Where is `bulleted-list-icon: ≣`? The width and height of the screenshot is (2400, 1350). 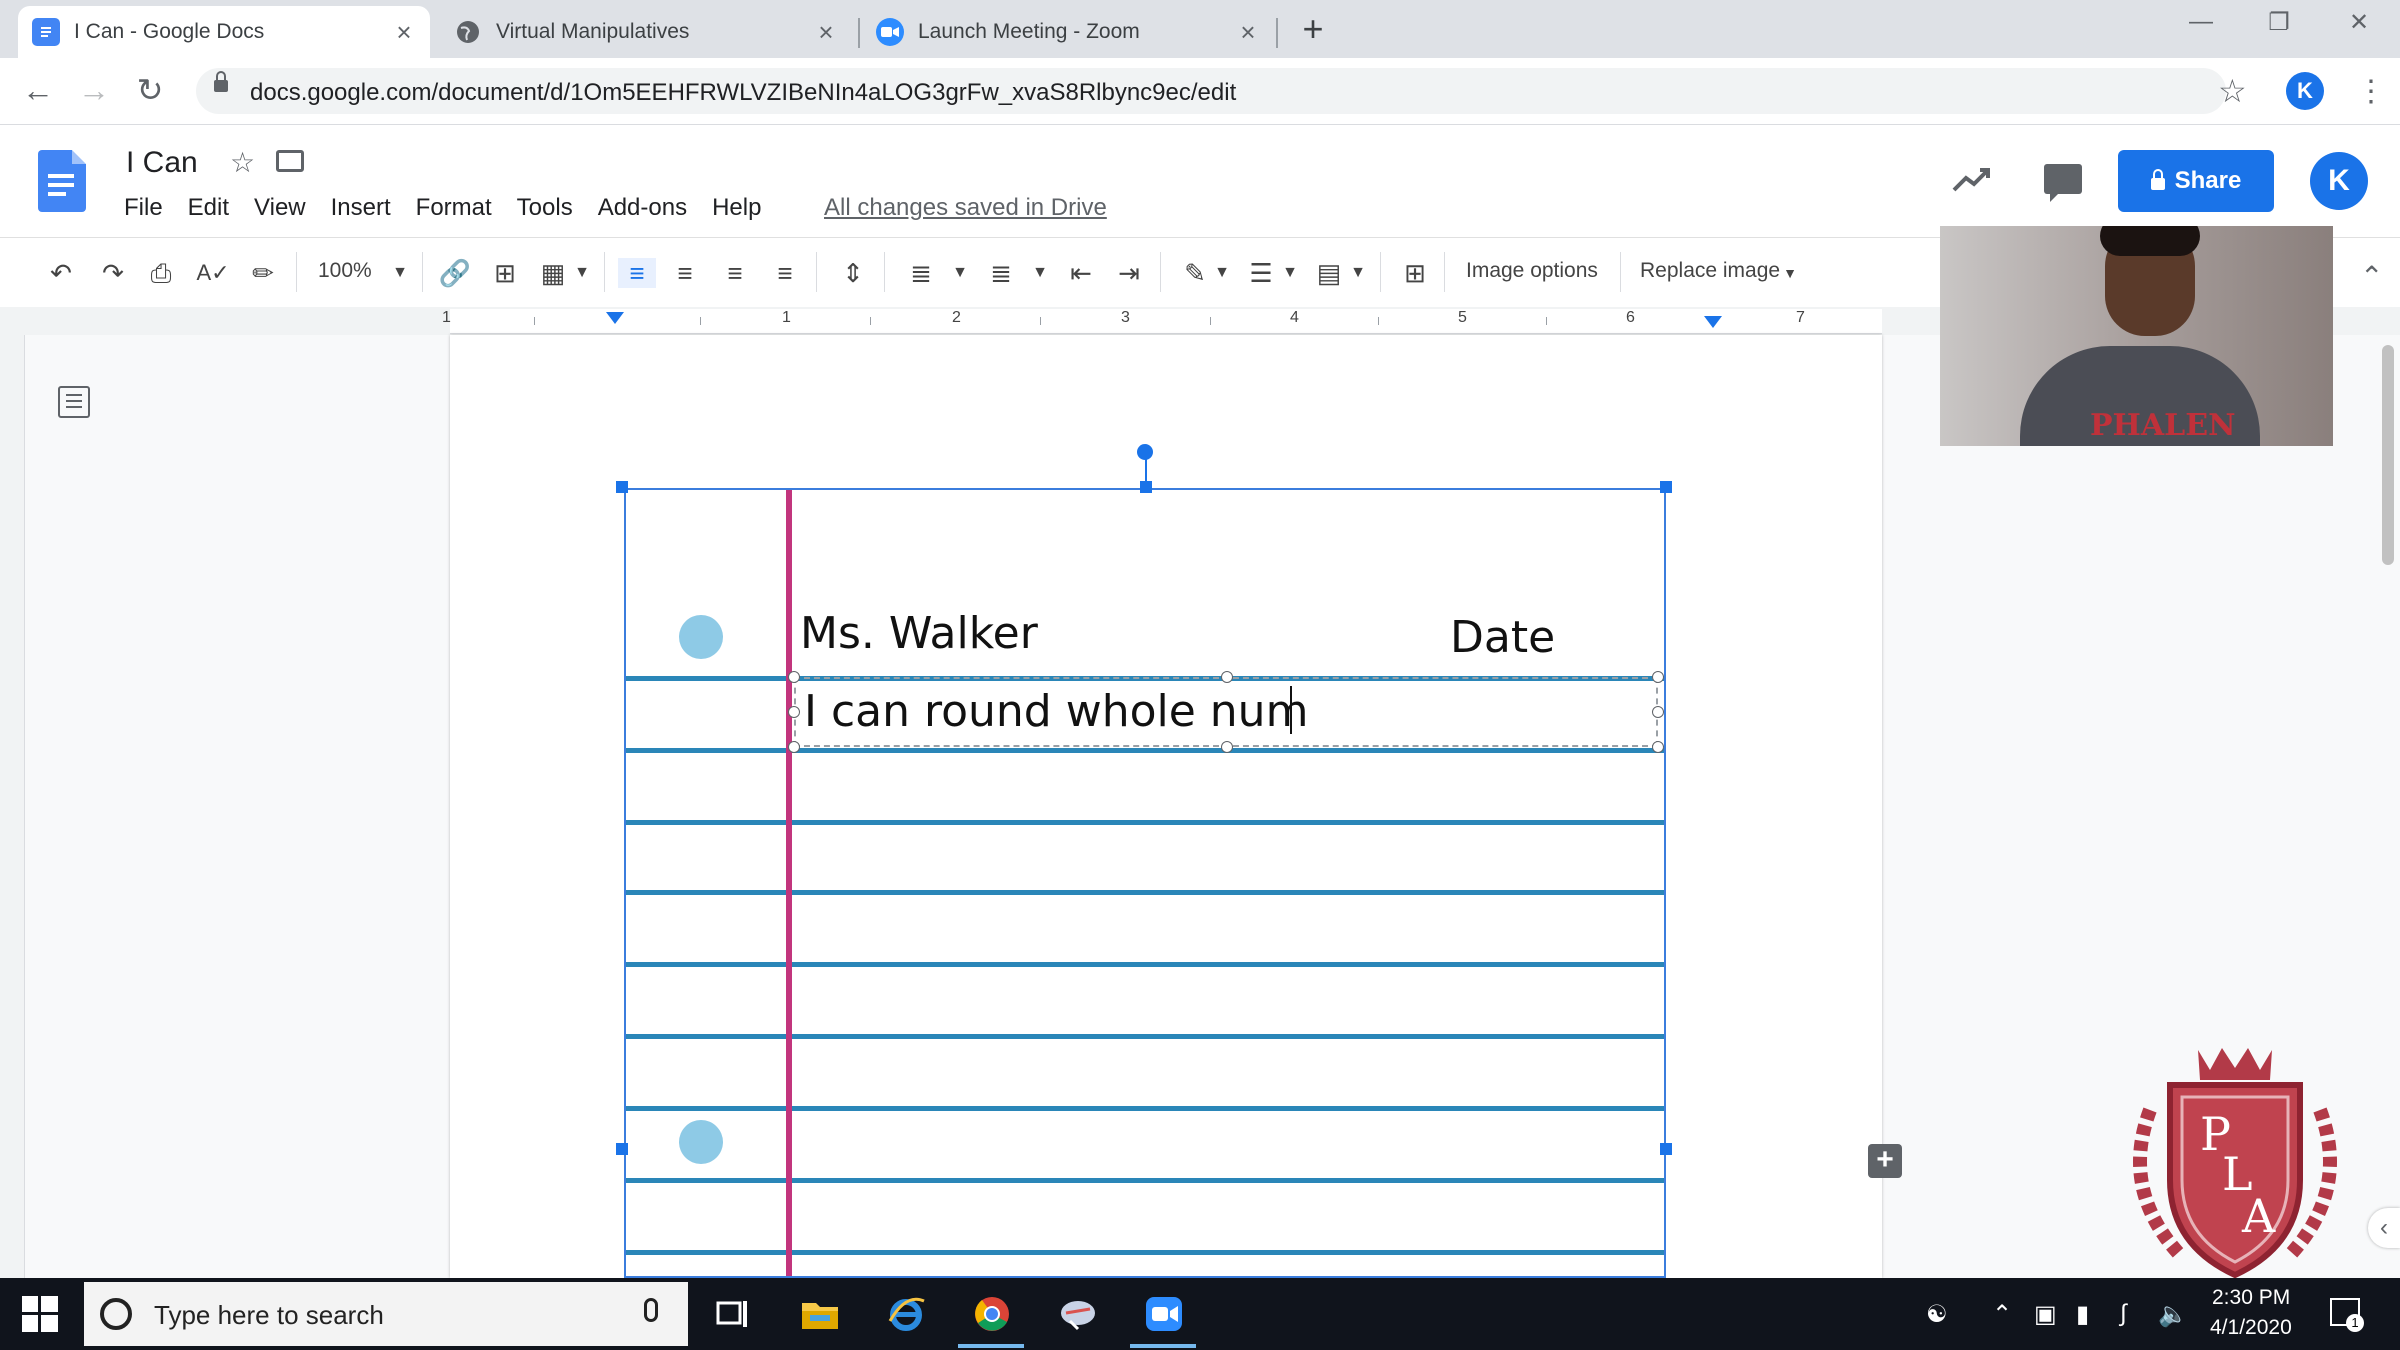
bulleted-list-icon: ≣ is located at coordinates (1001, 273).